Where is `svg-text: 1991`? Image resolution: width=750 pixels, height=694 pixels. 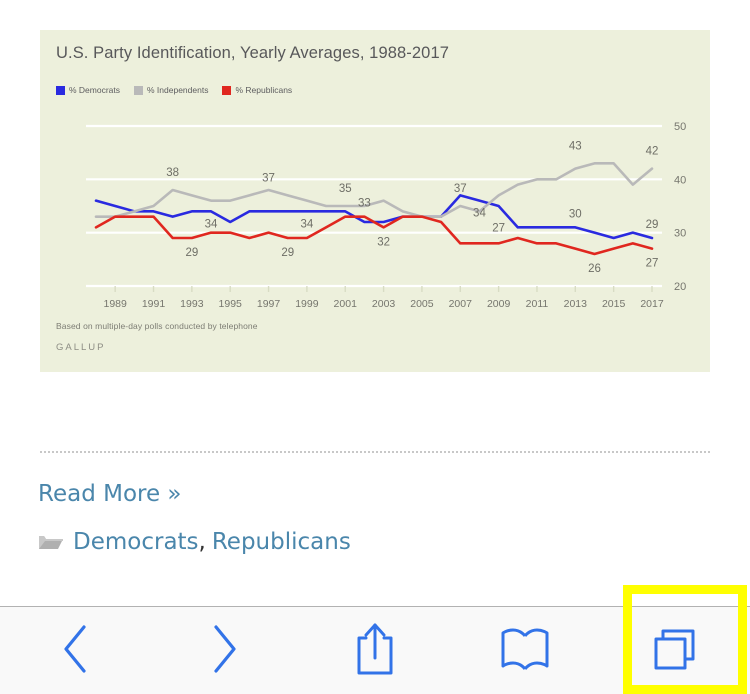 svg-text: 1991 is located at coordinates (154, 304).